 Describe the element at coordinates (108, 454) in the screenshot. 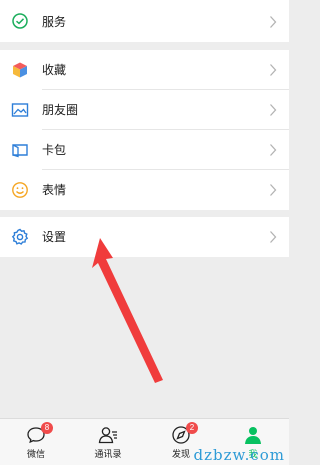

I see `tab-label: 通讯录` at that location.